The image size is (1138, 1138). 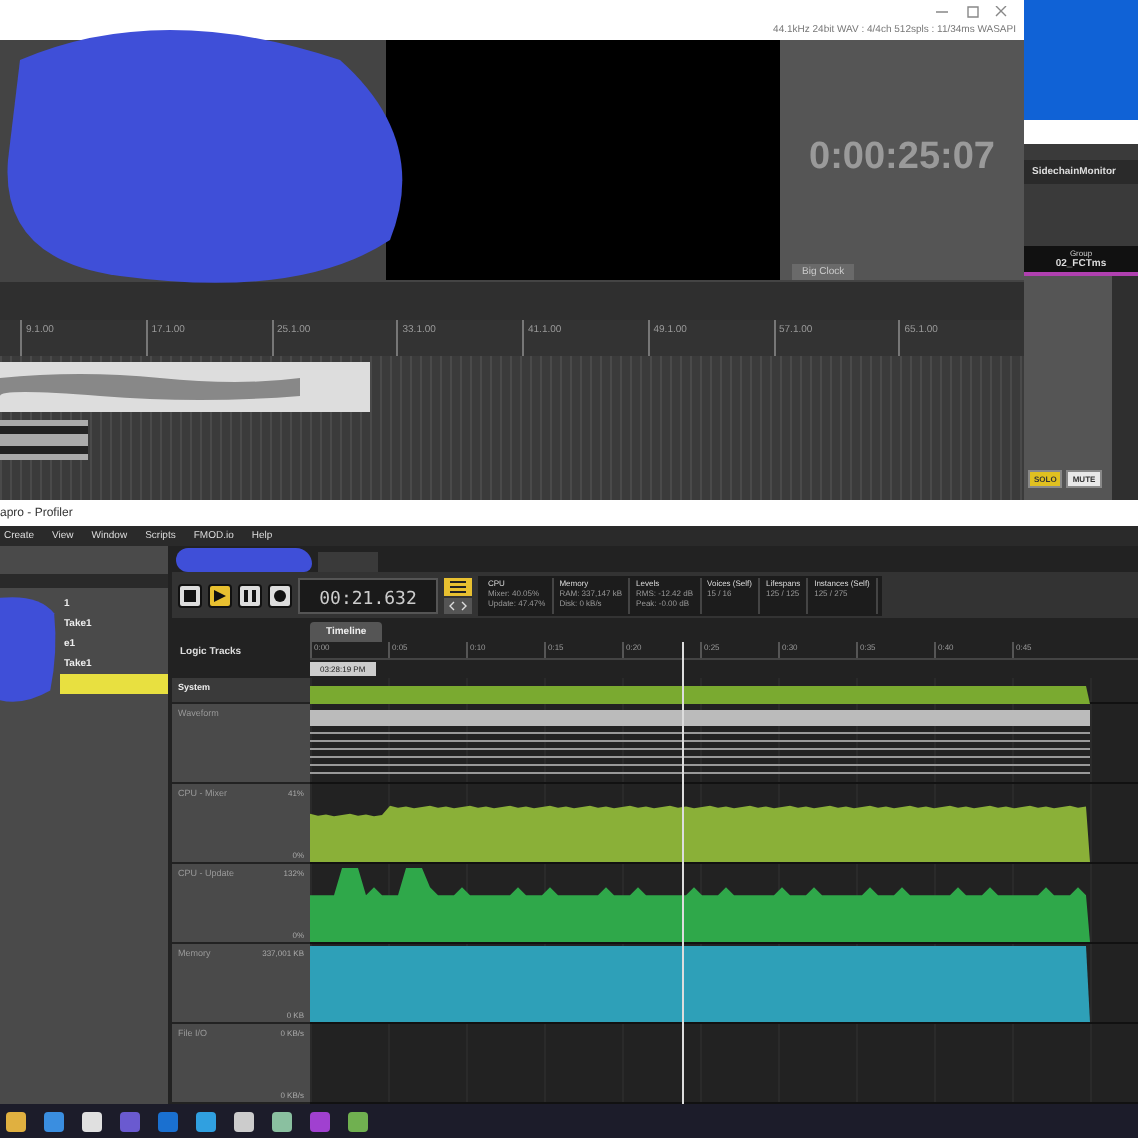 I want to click on window-controls-icon, so click(x=972, y=12).